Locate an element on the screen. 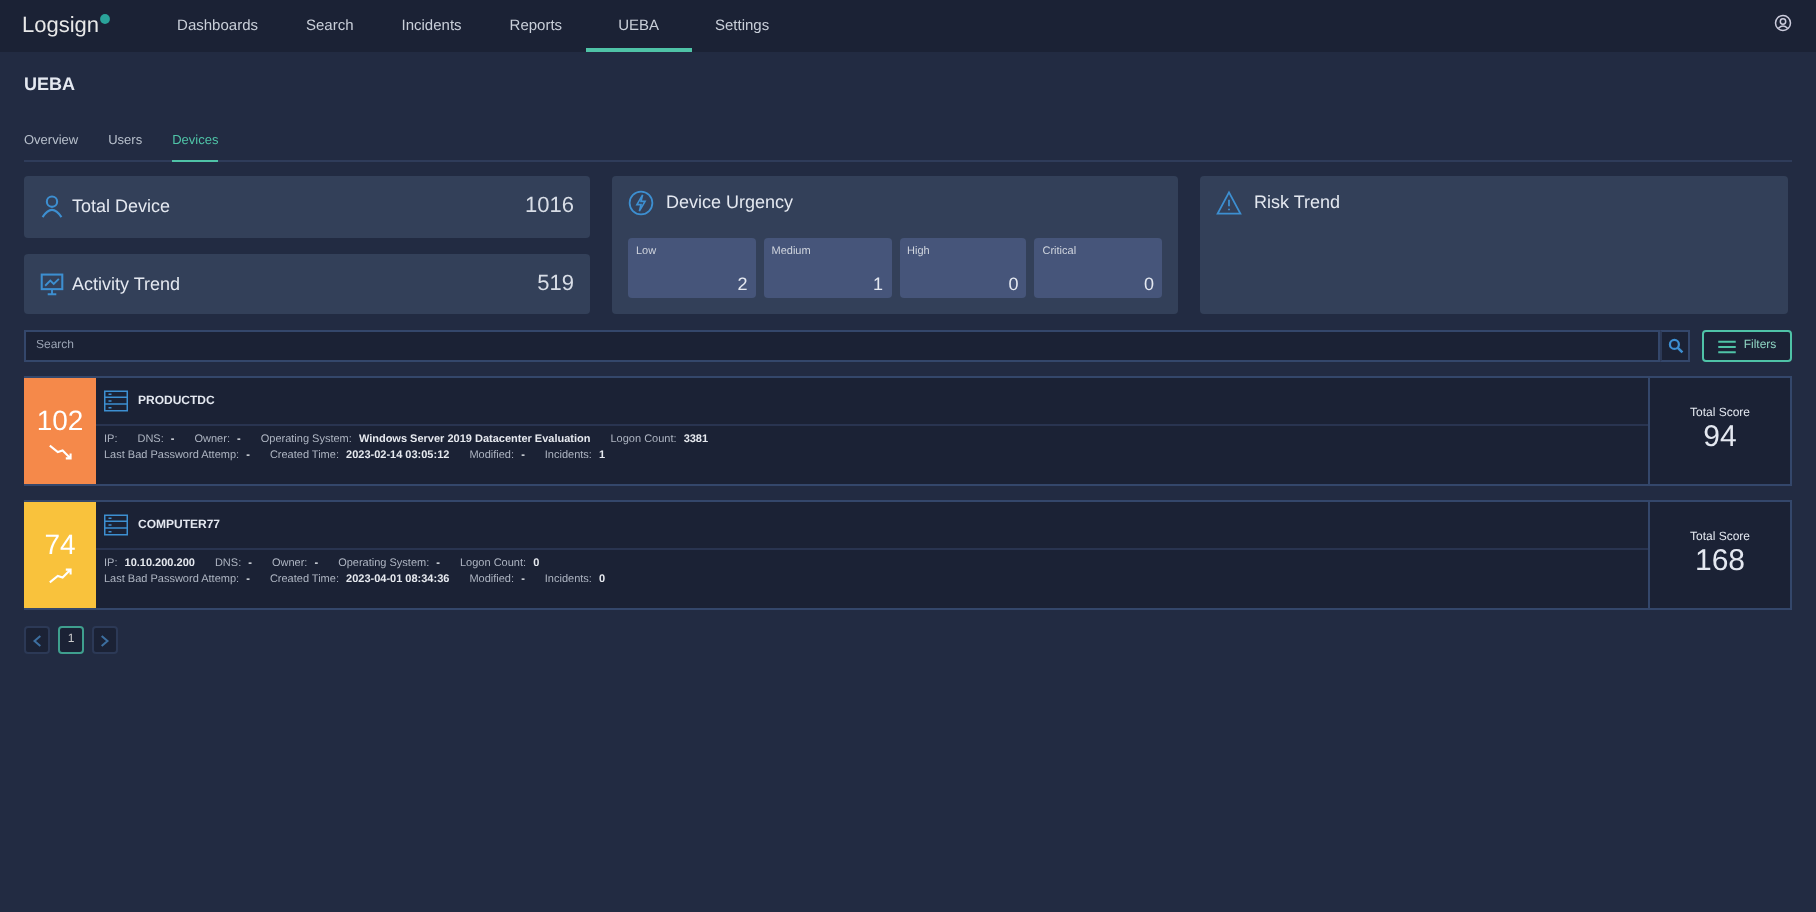 This screenshot has width=1816, height=912. total-score: 94 is located at coordinates (1720, 437).